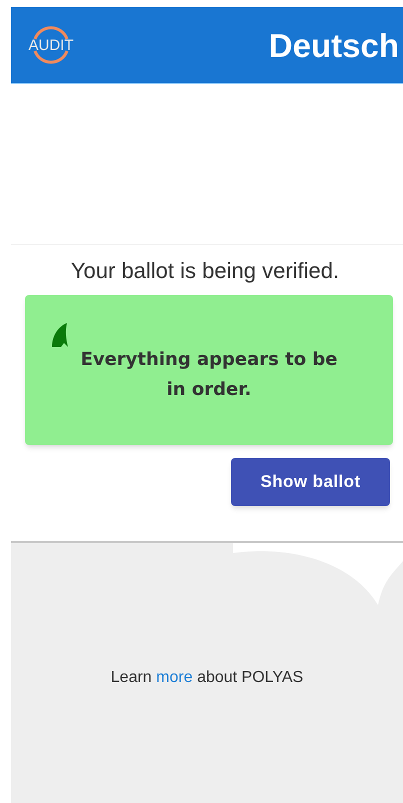 The height and width of the screenshot is (803, 403). Describe the element at coordinates (205, 271) in the screenshot. I see `status-title: Your ballot is being verified.` at that location.